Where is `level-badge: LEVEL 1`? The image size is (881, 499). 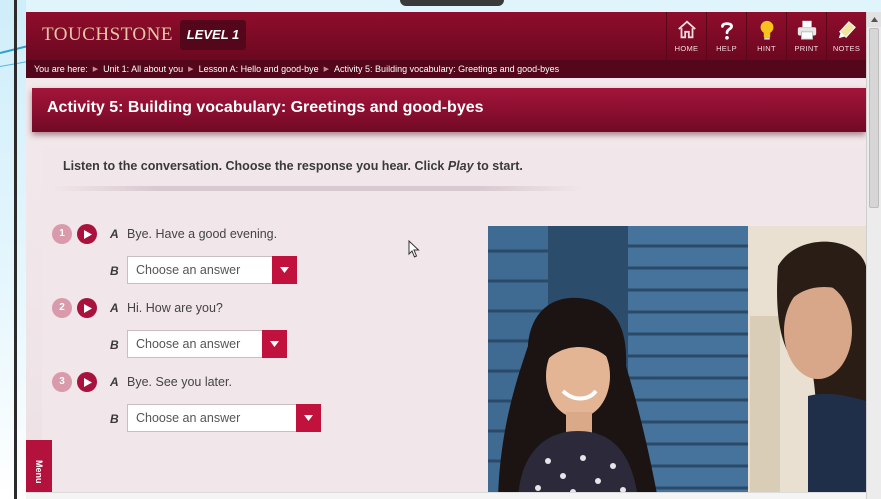 level-badge: LEVEL 1 is located at coordinates (213, 35).